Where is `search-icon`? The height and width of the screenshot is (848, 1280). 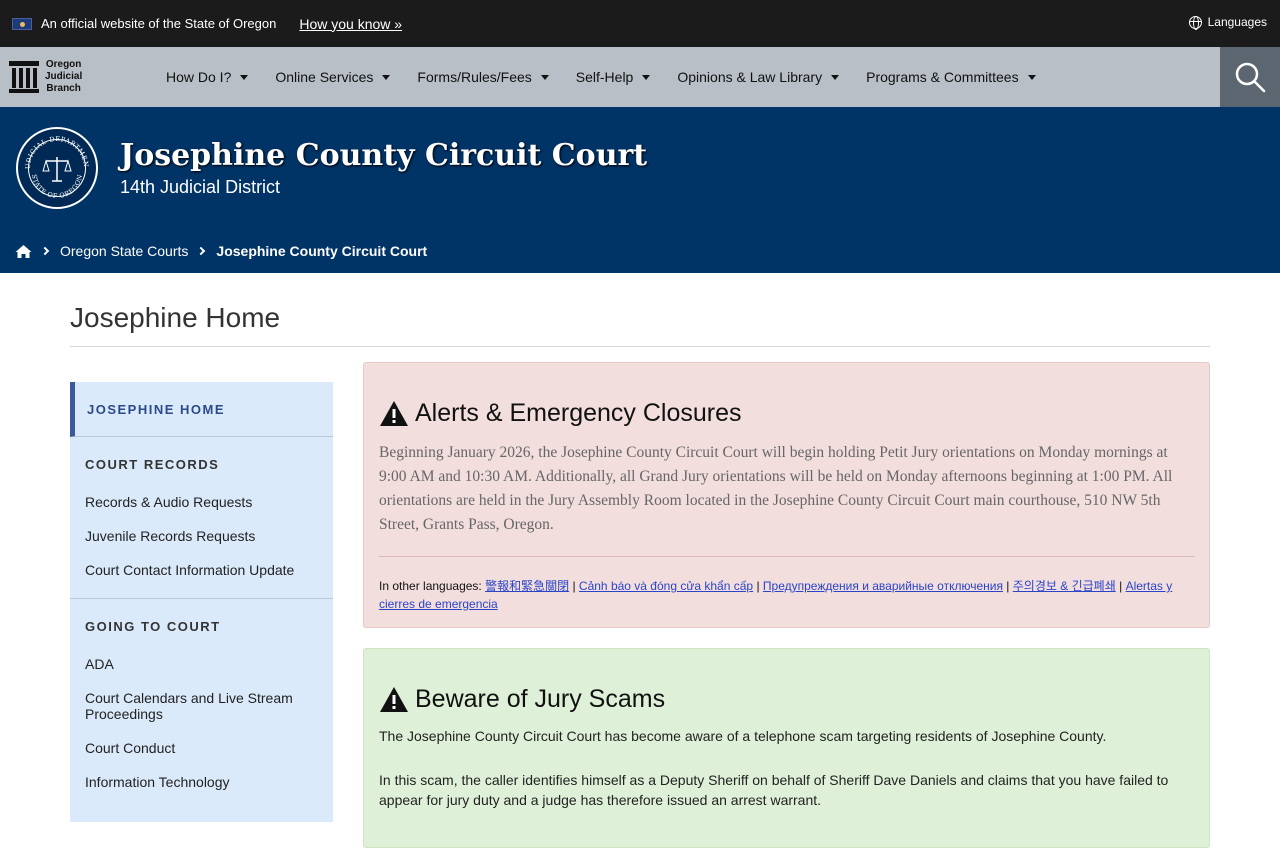 search-icon is located at coordinates (1250, 77).